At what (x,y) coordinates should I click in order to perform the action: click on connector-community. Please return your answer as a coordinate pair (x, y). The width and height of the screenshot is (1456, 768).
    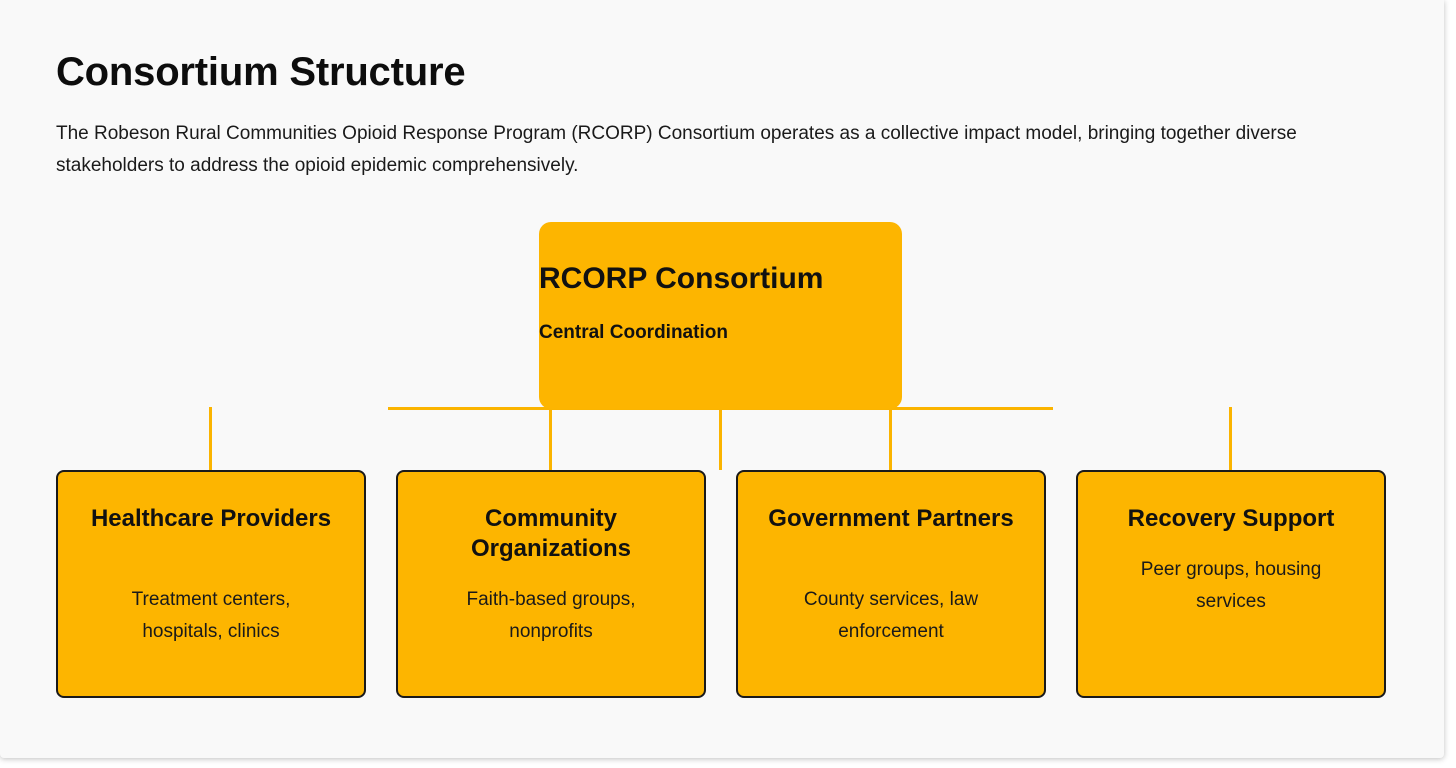
    Looking at the image, I should click on (550, 439).